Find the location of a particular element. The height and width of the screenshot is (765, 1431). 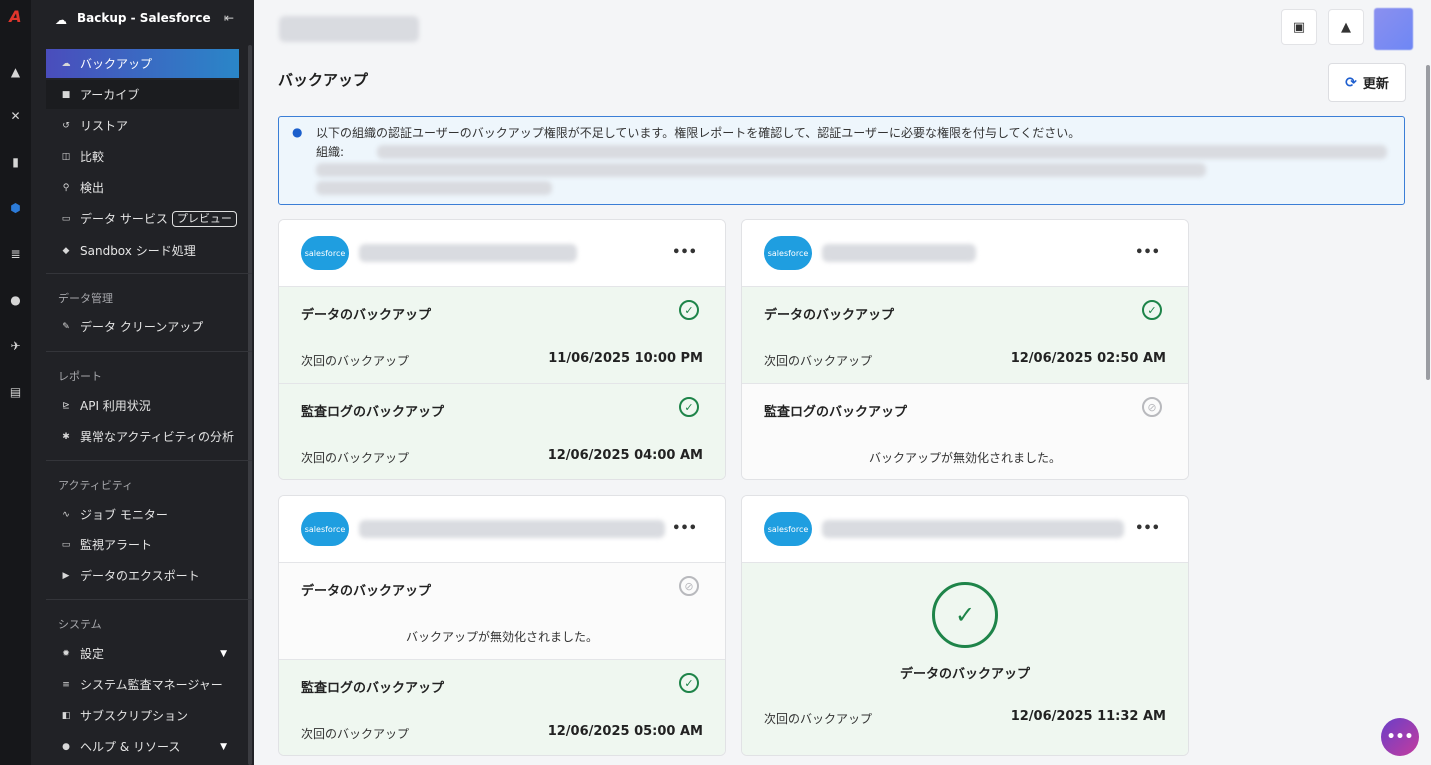

sidebar-item-label: 監視アラート is located at coordinates (116, 545).